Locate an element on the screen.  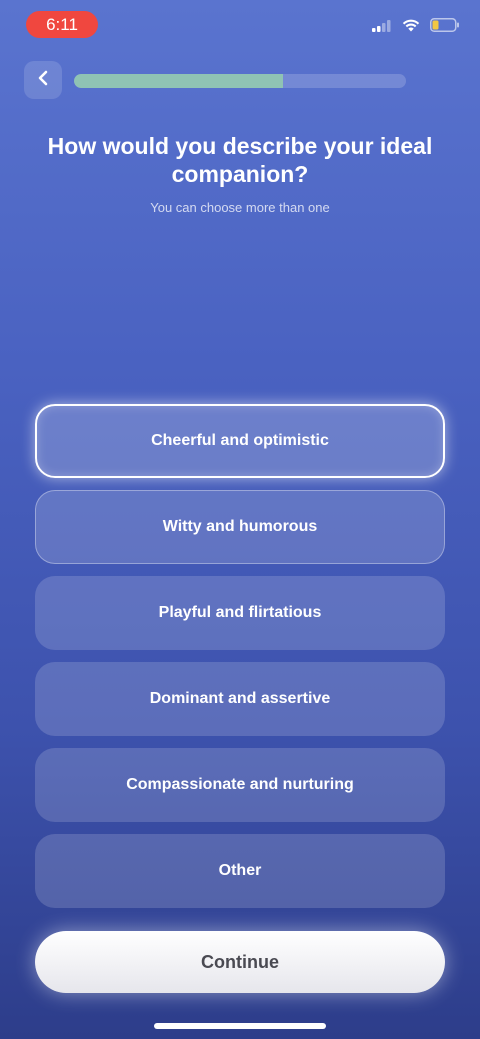
back-button is located at coordinates (43, 80).